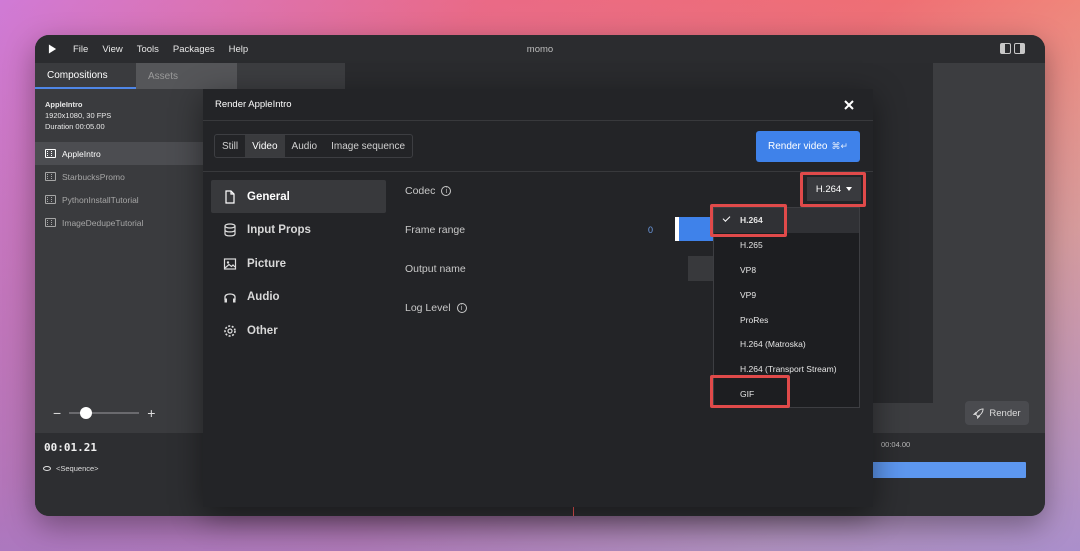 The width and height of the screenshot is (1080, 551). I want to click on log-level-row: Log Level i, so click(436, 308).